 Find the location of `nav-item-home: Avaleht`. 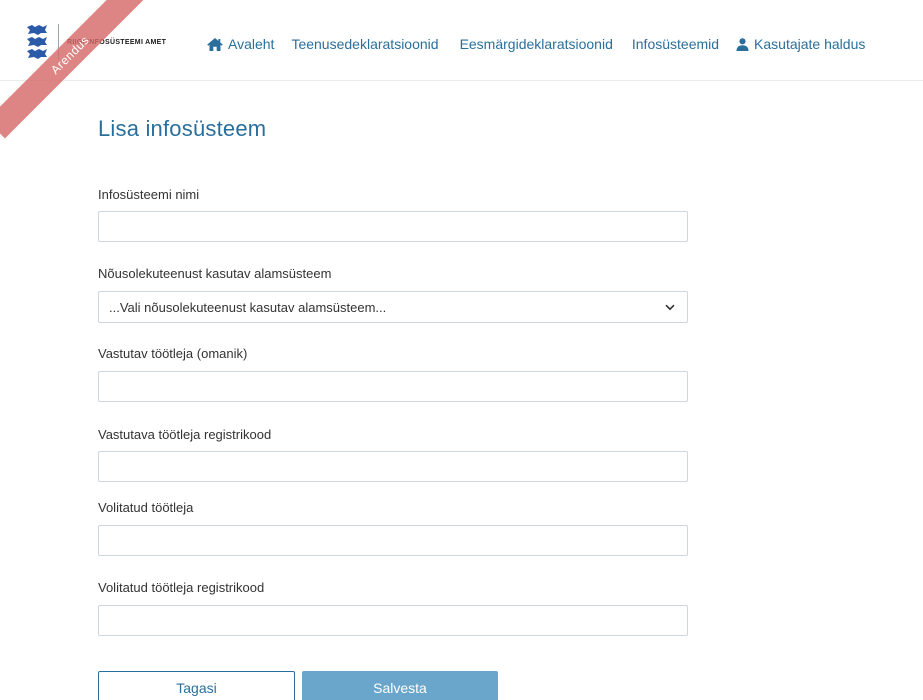

nav-item-home: Avaleht is located at coordinates (240, 44).